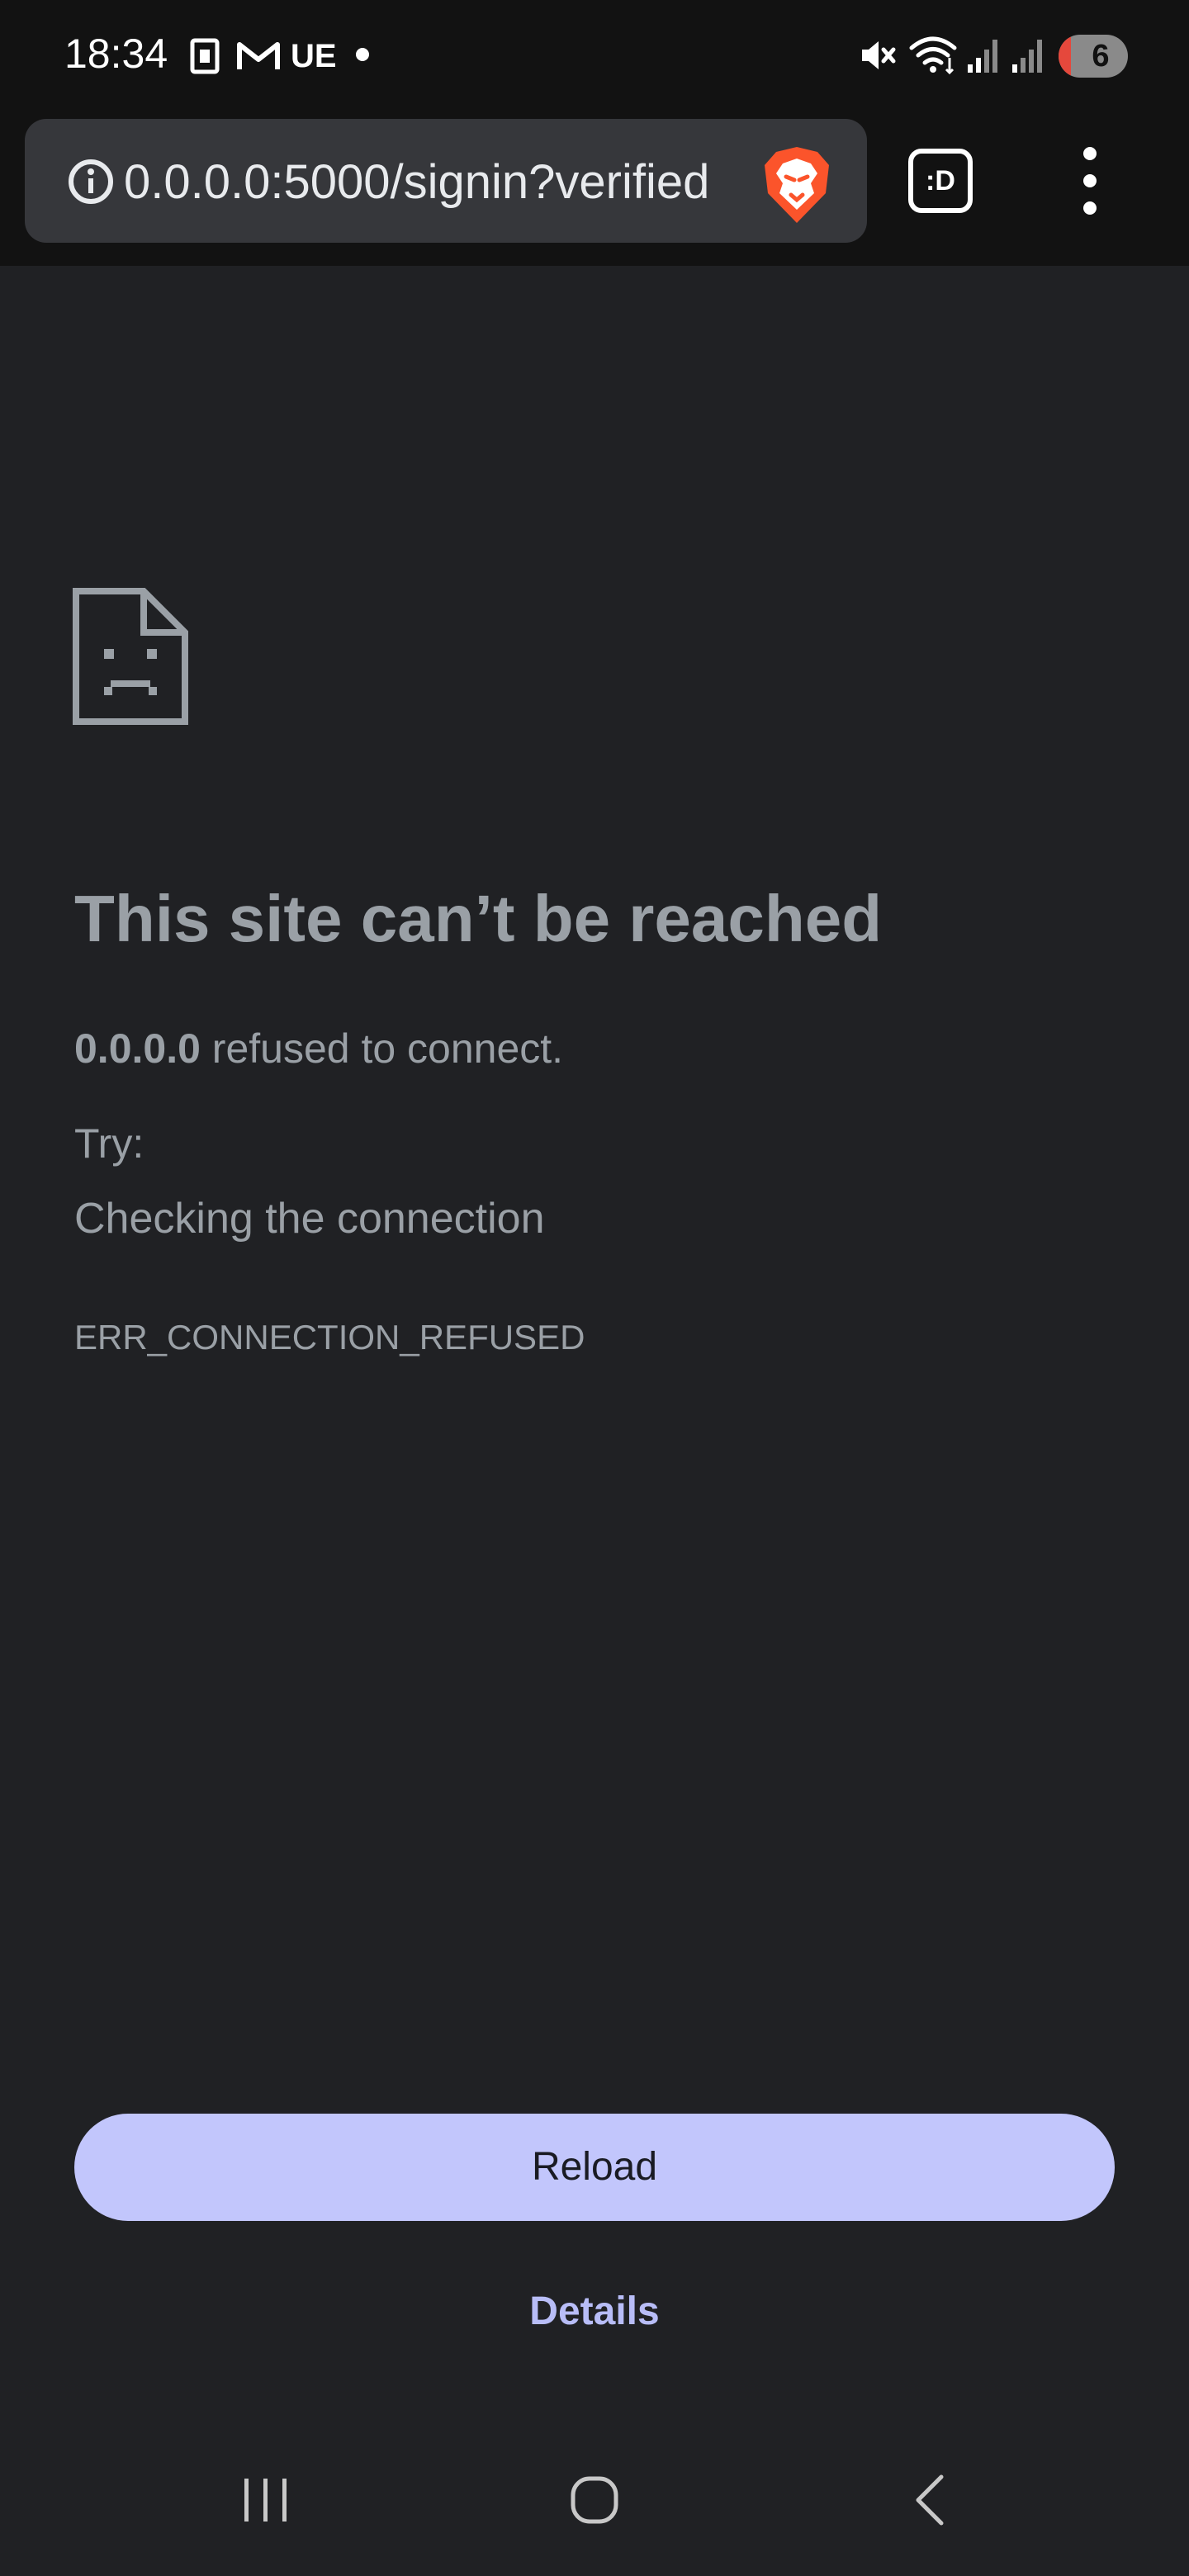 The height and width of the screenshot is (2576, 1189). What do you see at coordinates (1101, 56) in the screenshot?
I see `battery-level: 6` at bounding box center [1101, 56].